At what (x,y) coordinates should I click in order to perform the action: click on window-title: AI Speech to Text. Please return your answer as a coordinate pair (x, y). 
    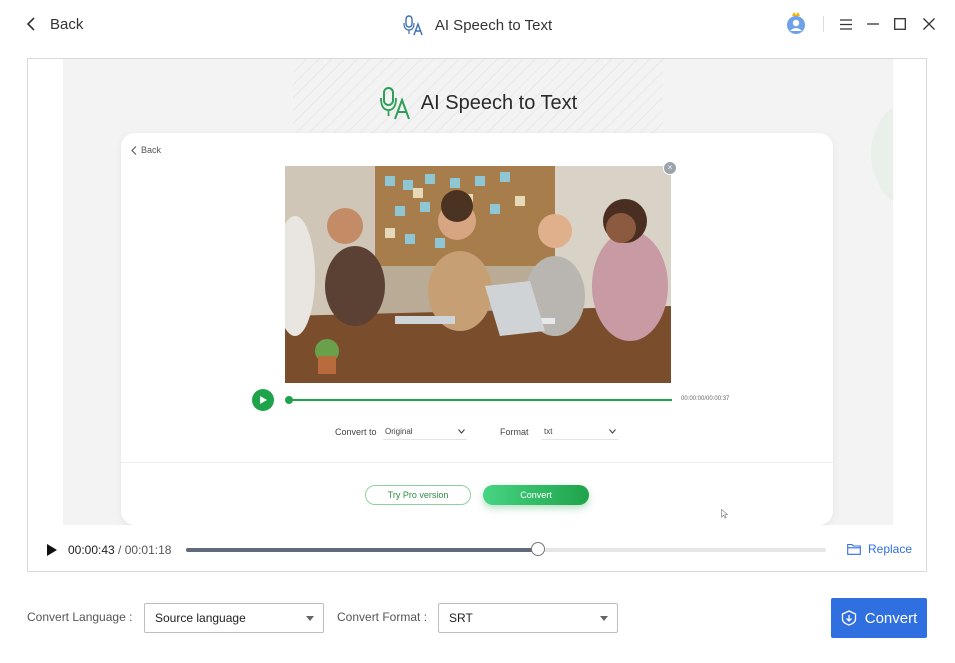
    Looking at the image, I should click on (477, 25).